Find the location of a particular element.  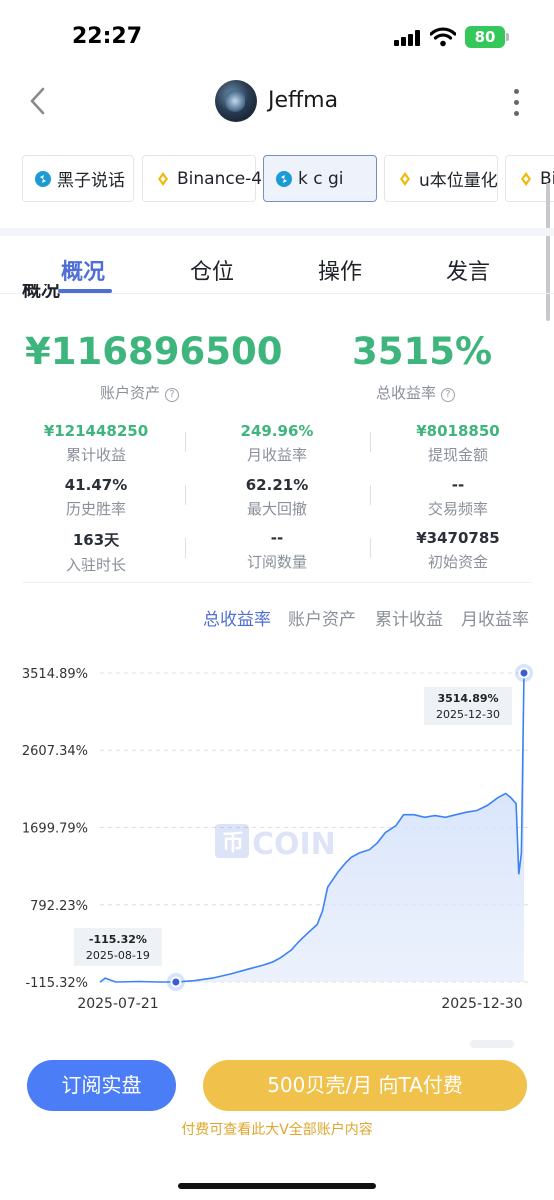

subscribe-button: 订阅实盘 is located at coordinates (101, 1085).